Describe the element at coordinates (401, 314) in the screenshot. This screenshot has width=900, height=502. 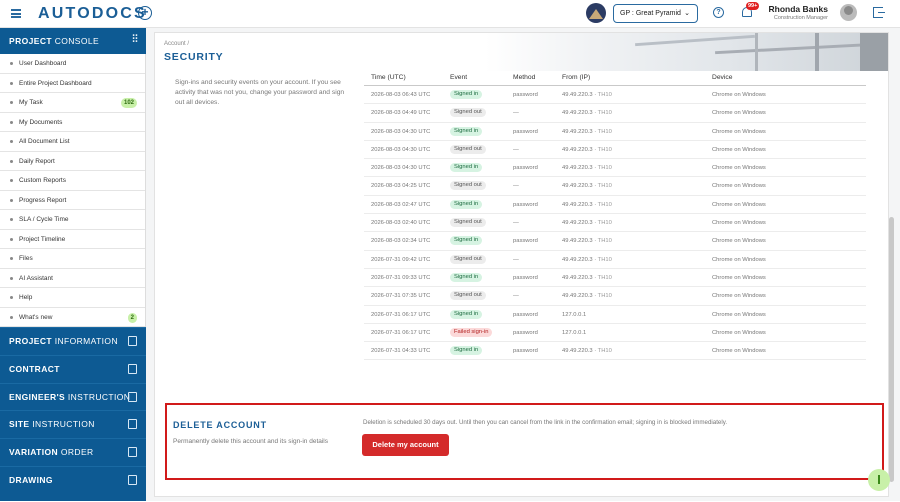
I see `cell-time: 2026-07-31 06:17 UTC` at that location.